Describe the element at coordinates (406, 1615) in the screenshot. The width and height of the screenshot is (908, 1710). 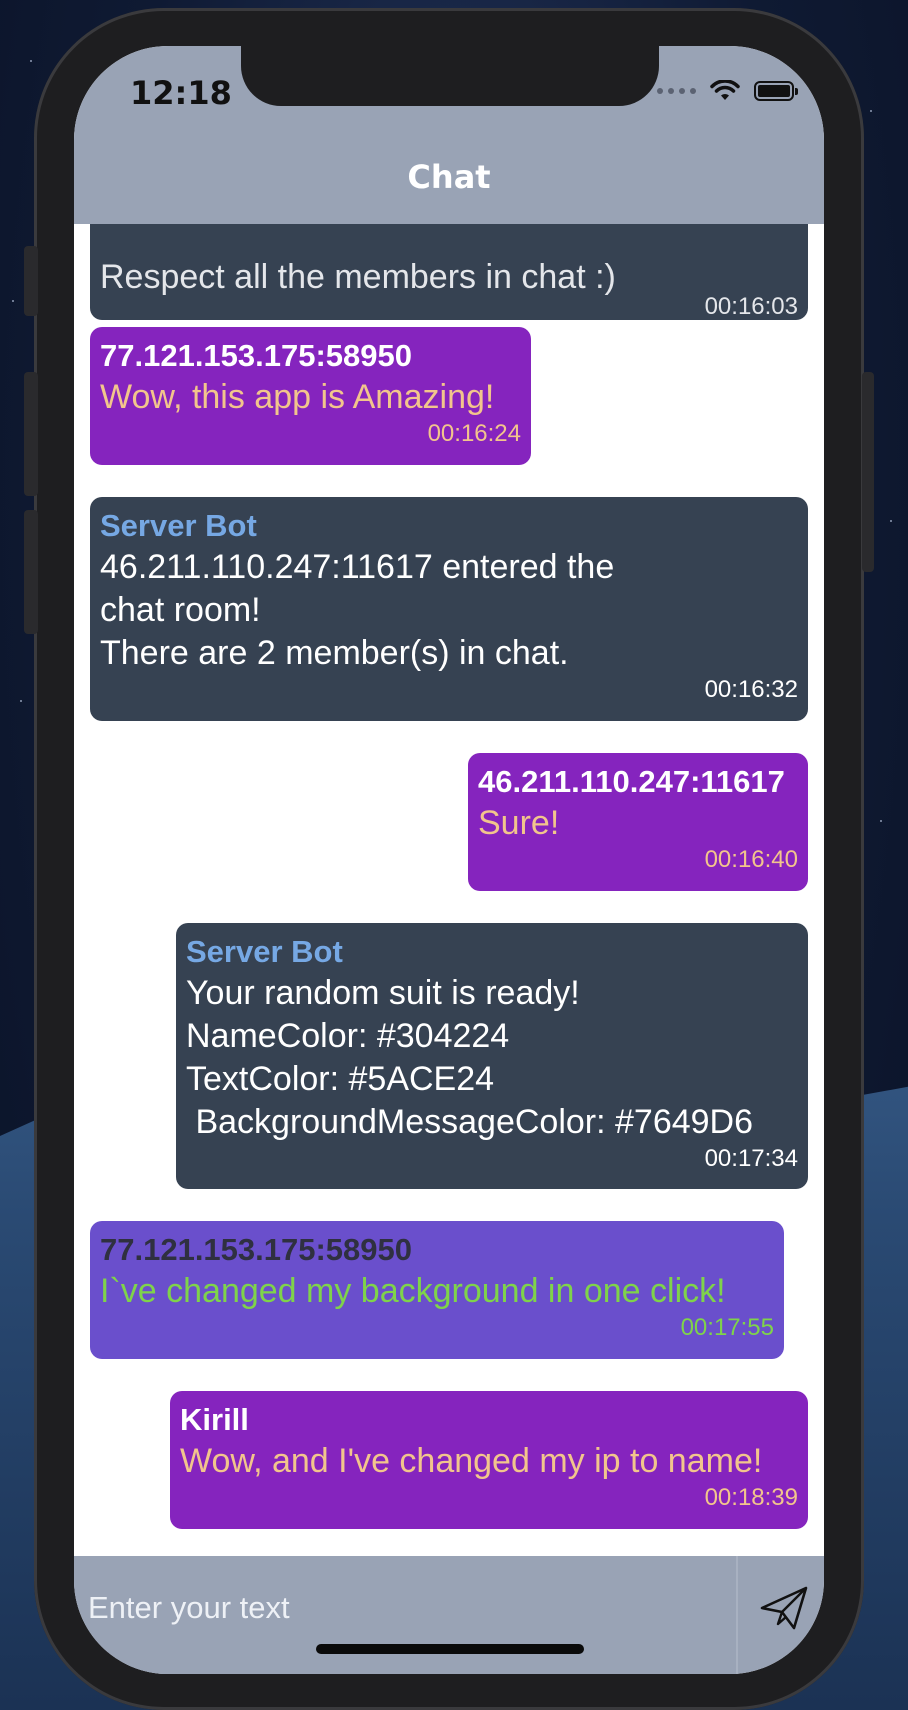
I see `message-input` at that location.